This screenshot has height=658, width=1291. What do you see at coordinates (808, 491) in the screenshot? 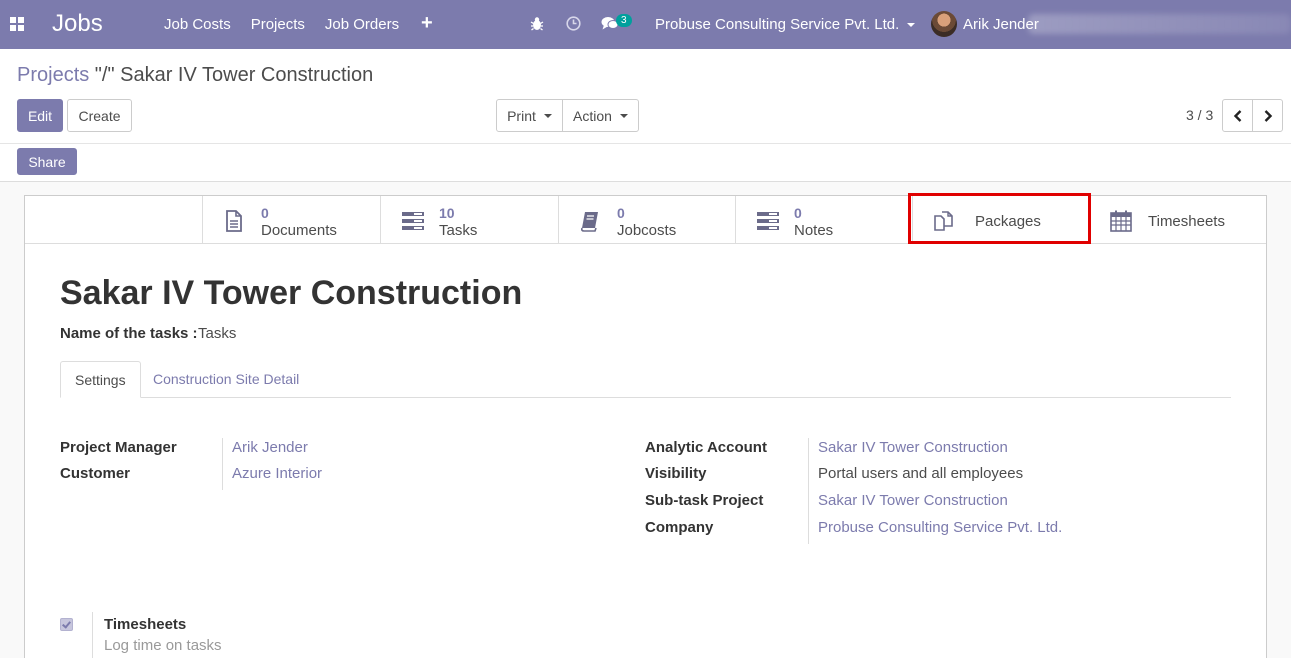
I see `right-group-separator` at bounding box center [808, 491].